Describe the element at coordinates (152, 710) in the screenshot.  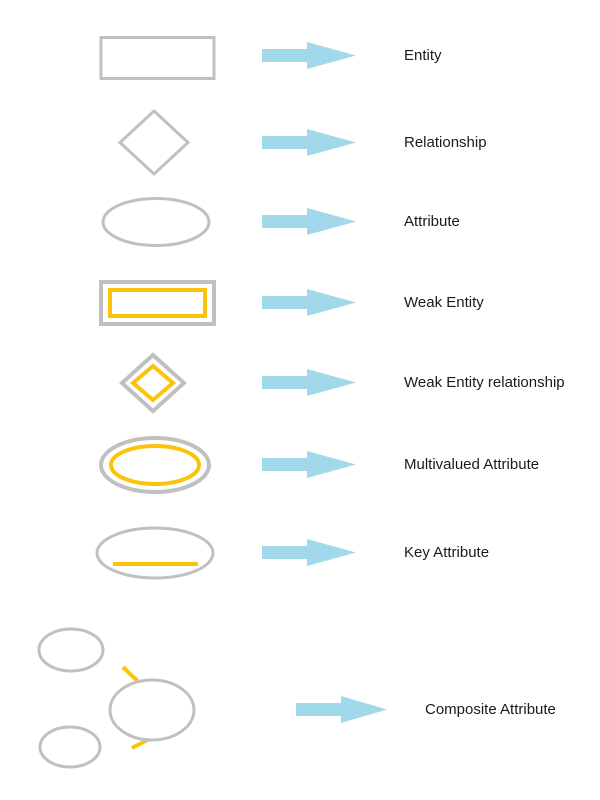
I see `composite-parent-ellipse` at that location.